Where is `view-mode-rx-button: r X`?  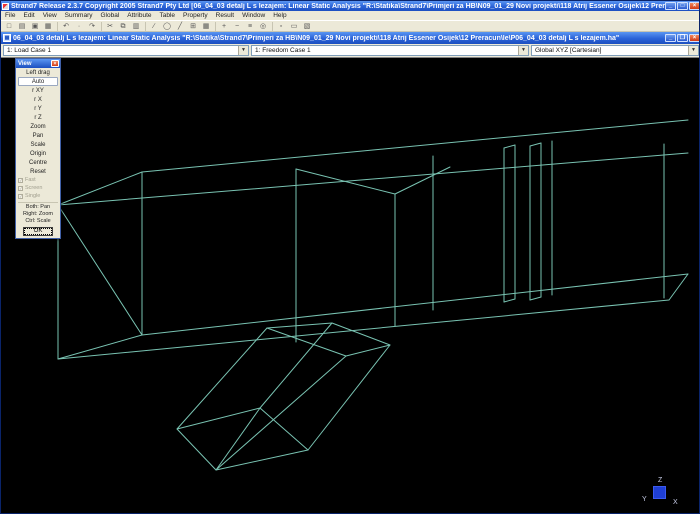
view-mode-rx-button: r X is located at coordinates (38, 99).